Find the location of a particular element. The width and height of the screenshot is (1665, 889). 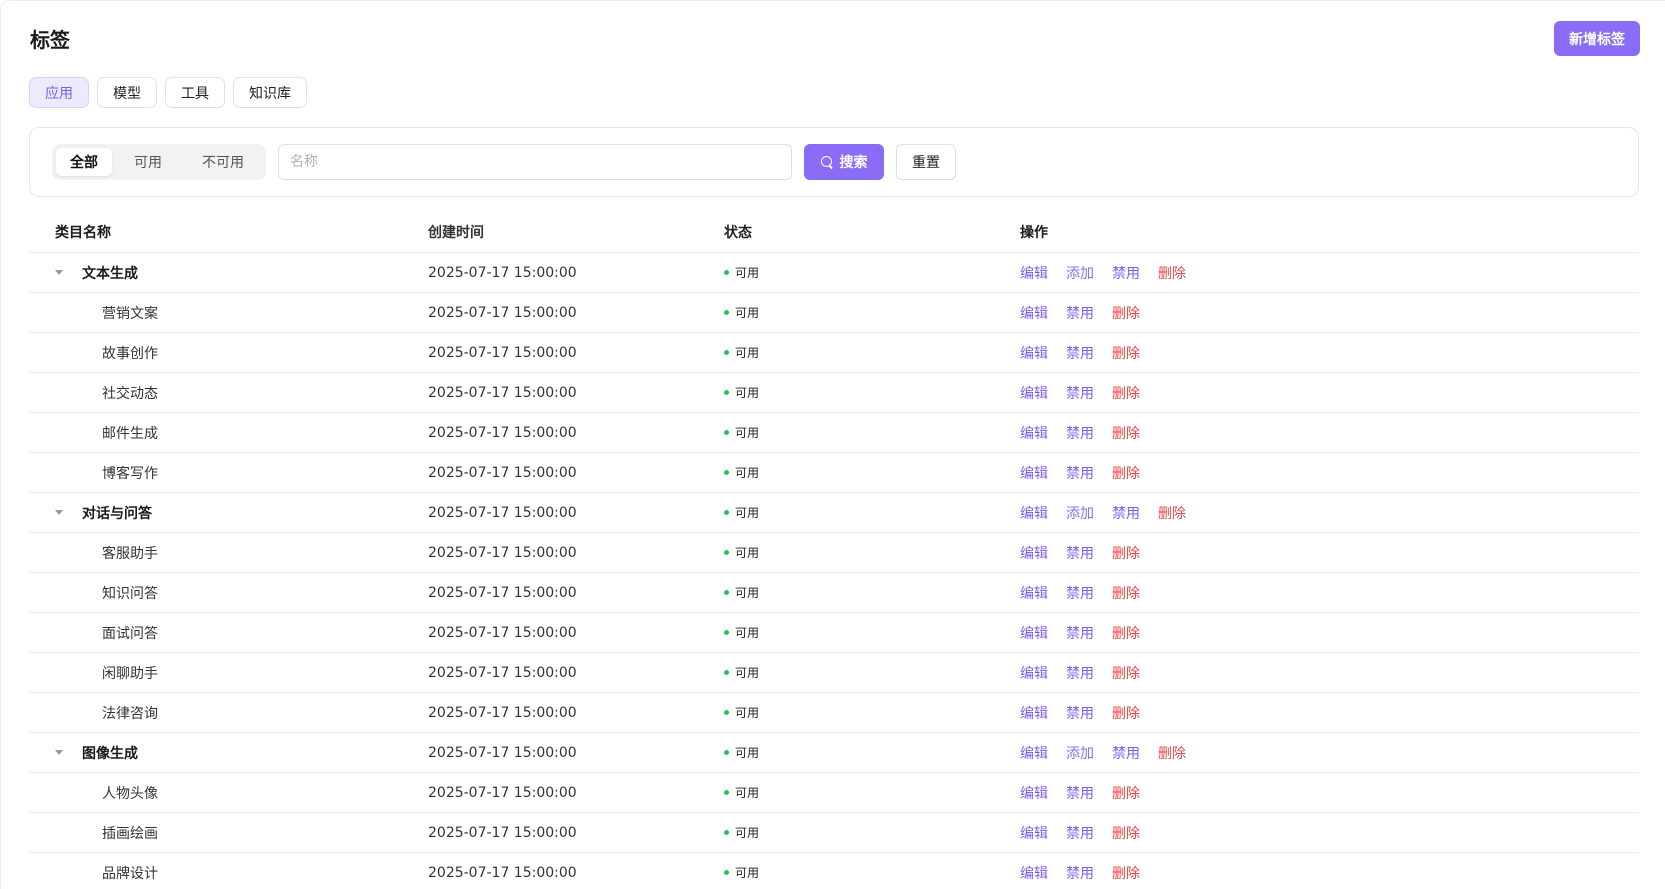

name-search-input is located at coordinates (535, 162).